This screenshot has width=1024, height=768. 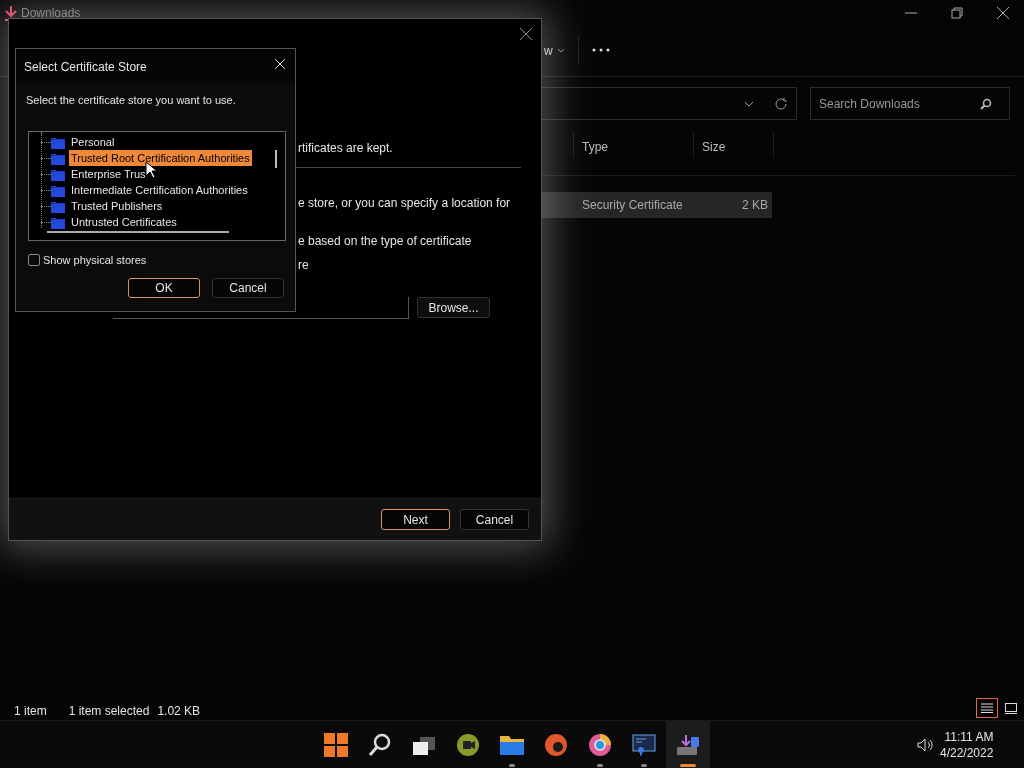 What do you see at coordinates (714, 147) in the screenshot?
I see `column-header: Size` at bounding box center [714, 147].